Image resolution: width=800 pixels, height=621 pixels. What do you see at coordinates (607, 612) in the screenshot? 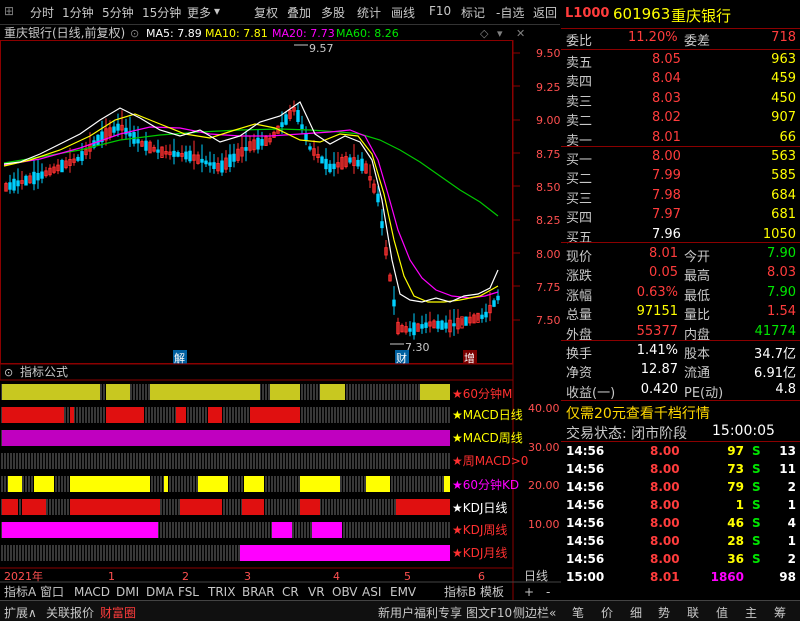
I see `tab-price: 价` at bounding box center [607, 612].